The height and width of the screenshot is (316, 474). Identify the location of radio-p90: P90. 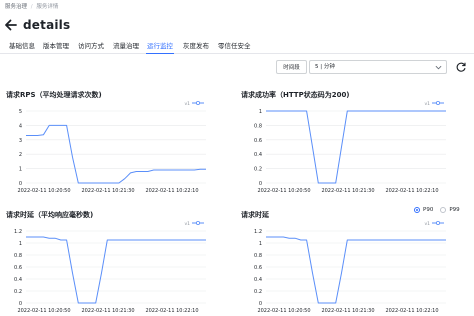
(423, 210).